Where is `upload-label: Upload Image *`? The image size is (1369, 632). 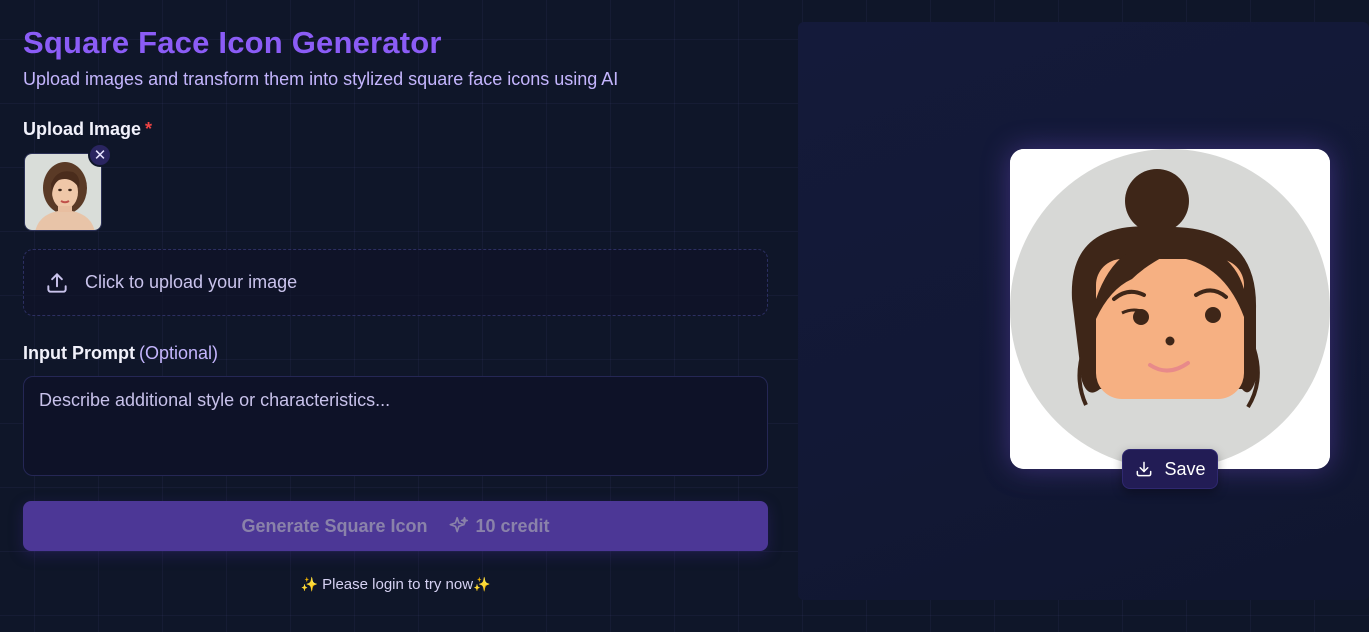 upload-label: Upload Image * is located at coordinates (87, 129).